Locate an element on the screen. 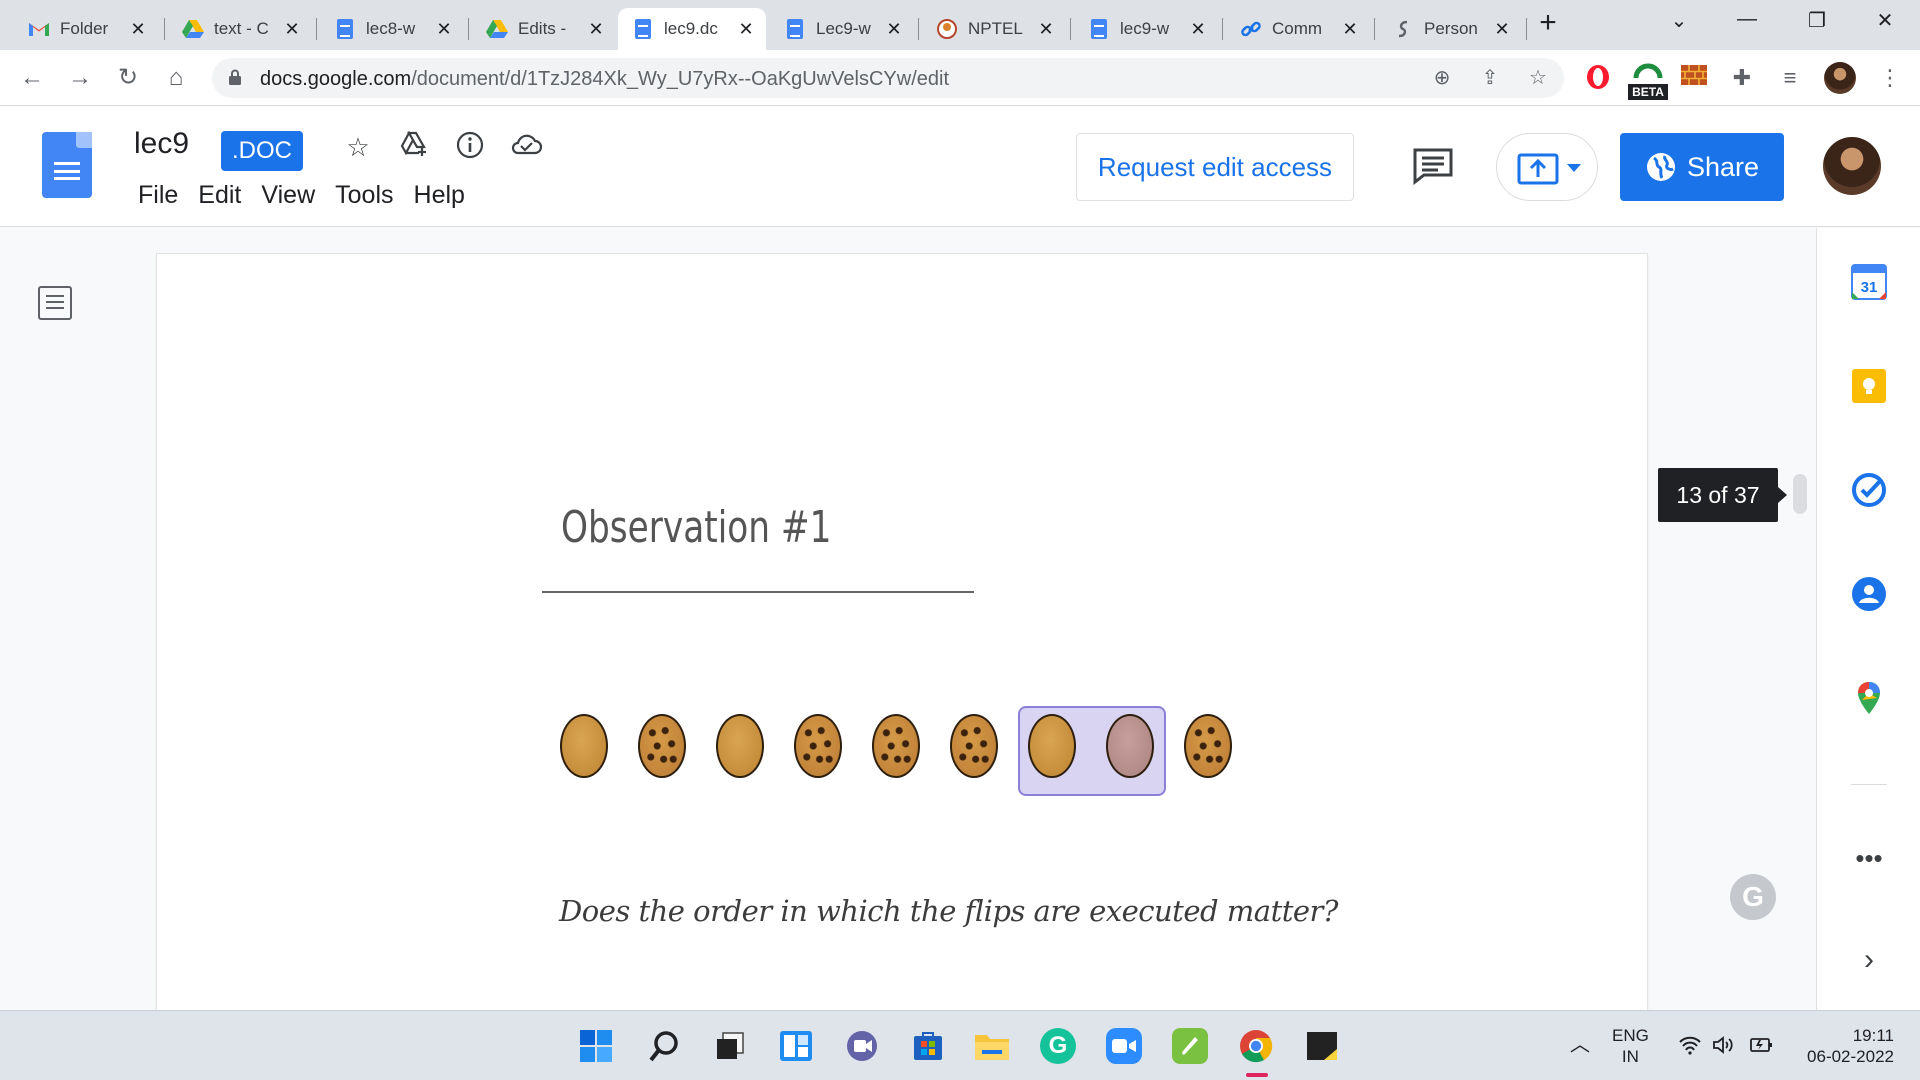 The height and width of the screenshot is (1080, 1920). share-button: Share is located at coordinates (1702, 167).